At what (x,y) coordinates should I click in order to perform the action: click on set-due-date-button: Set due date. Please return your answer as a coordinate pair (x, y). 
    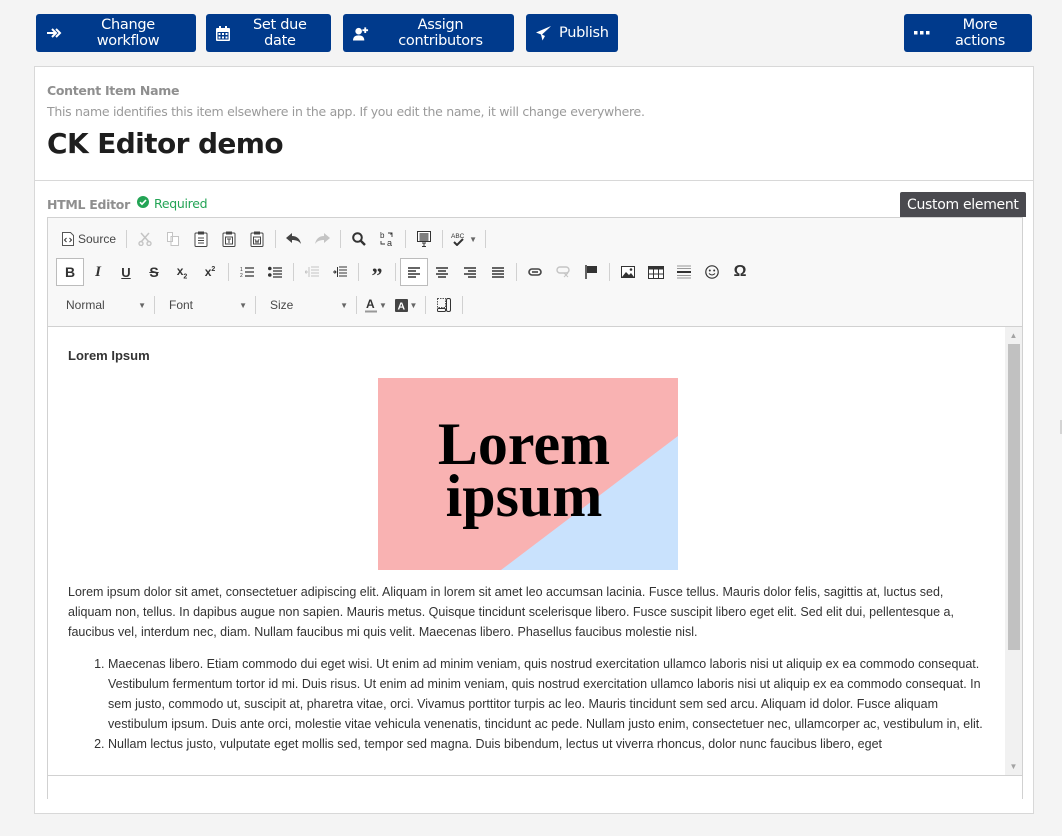
    Looking at the image, I should click on (268, 33).